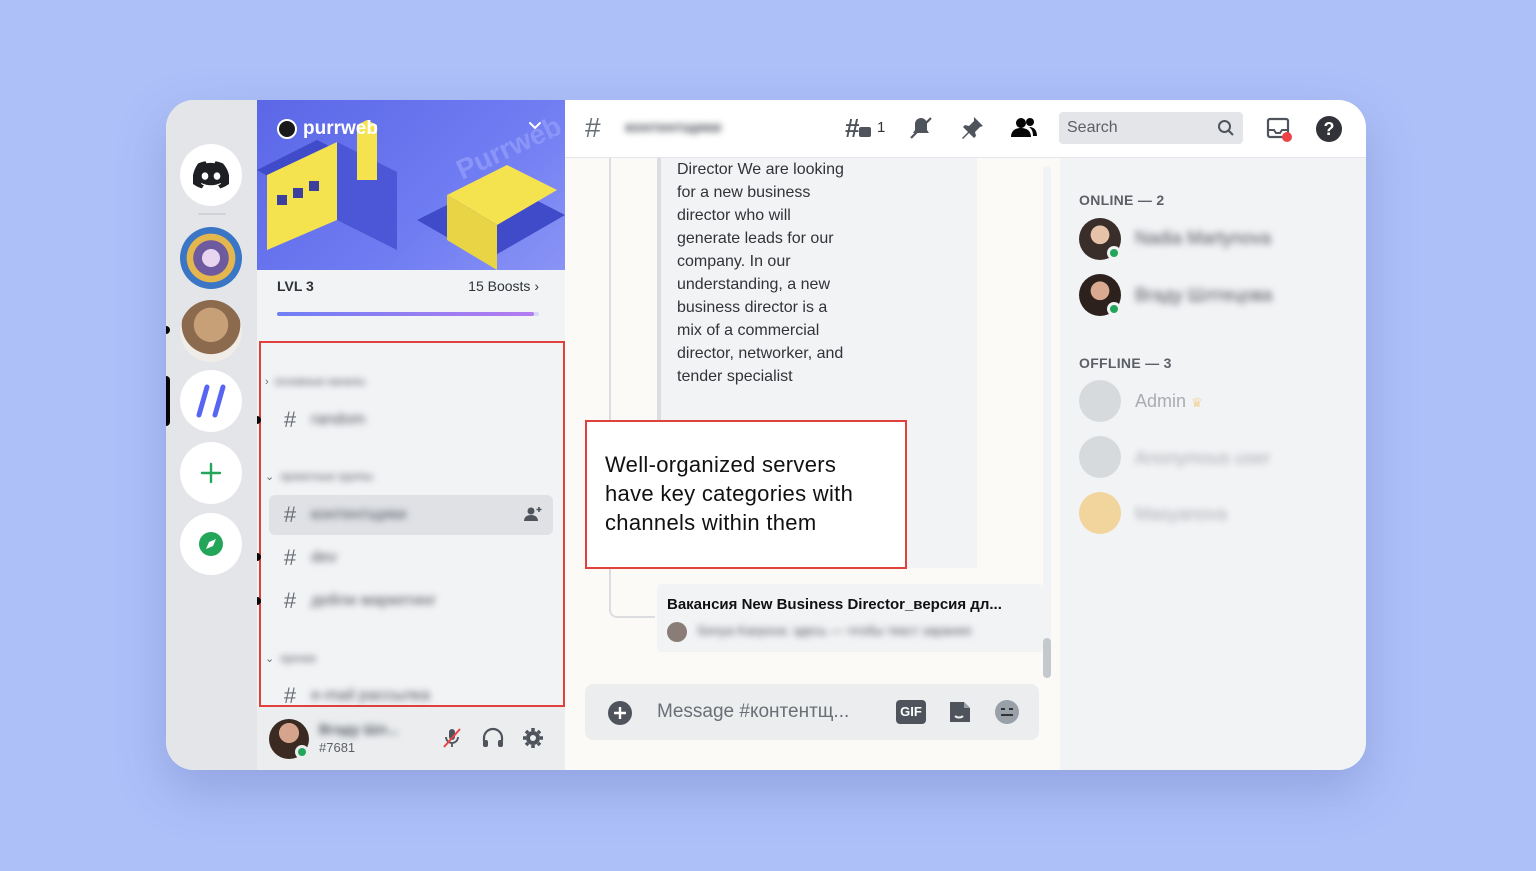 Image resolution: width=1536 pixels, height=871 pixels. Describe the element at coordinates (1197, 402) in the screenshot. I see `crown-icon: ♛` at that location.